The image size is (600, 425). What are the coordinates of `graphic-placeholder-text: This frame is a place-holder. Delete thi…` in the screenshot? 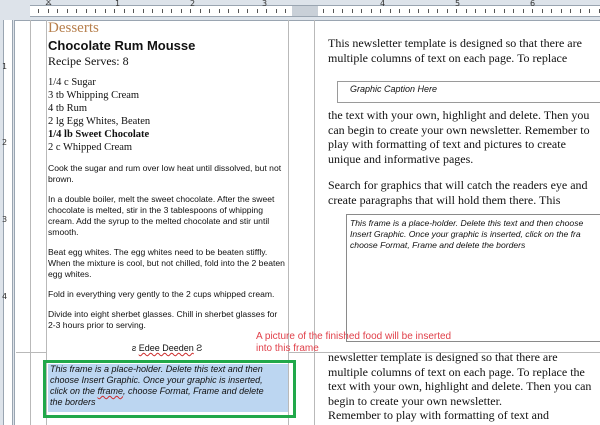 It's located at (475, 234).